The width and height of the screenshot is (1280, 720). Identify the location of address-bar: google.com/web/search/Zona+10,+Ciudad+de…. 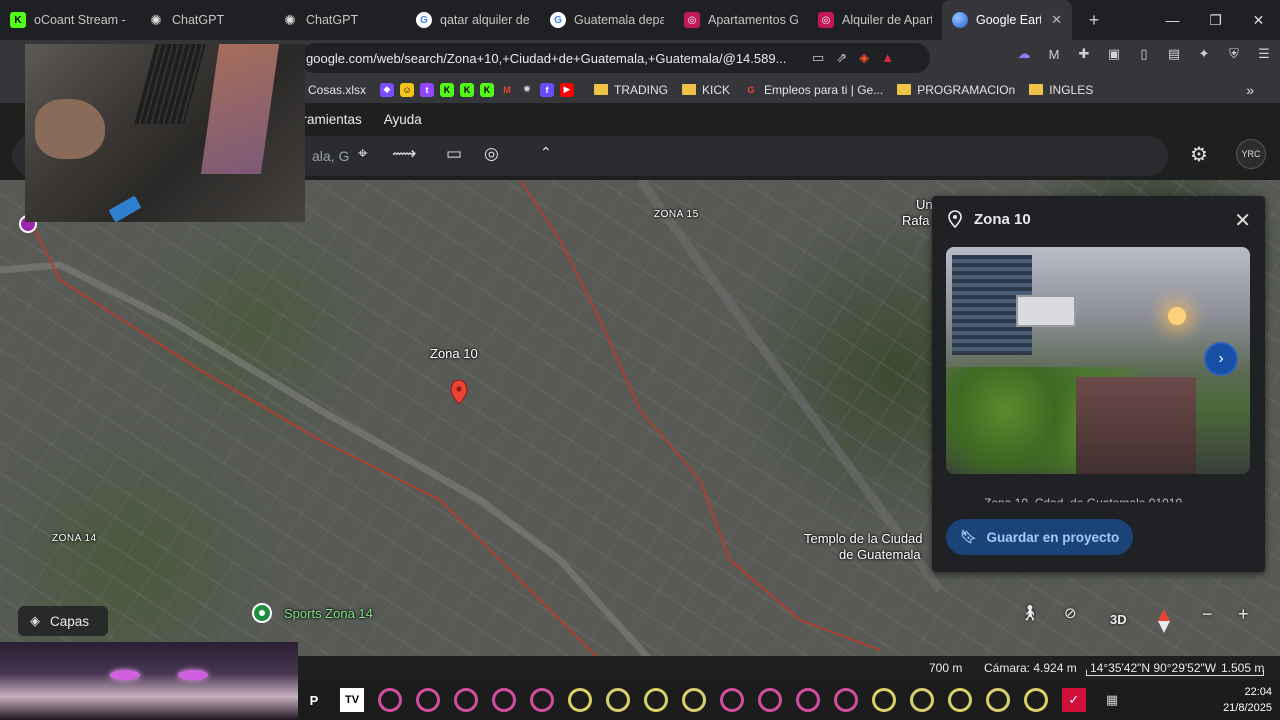
(615, 58).